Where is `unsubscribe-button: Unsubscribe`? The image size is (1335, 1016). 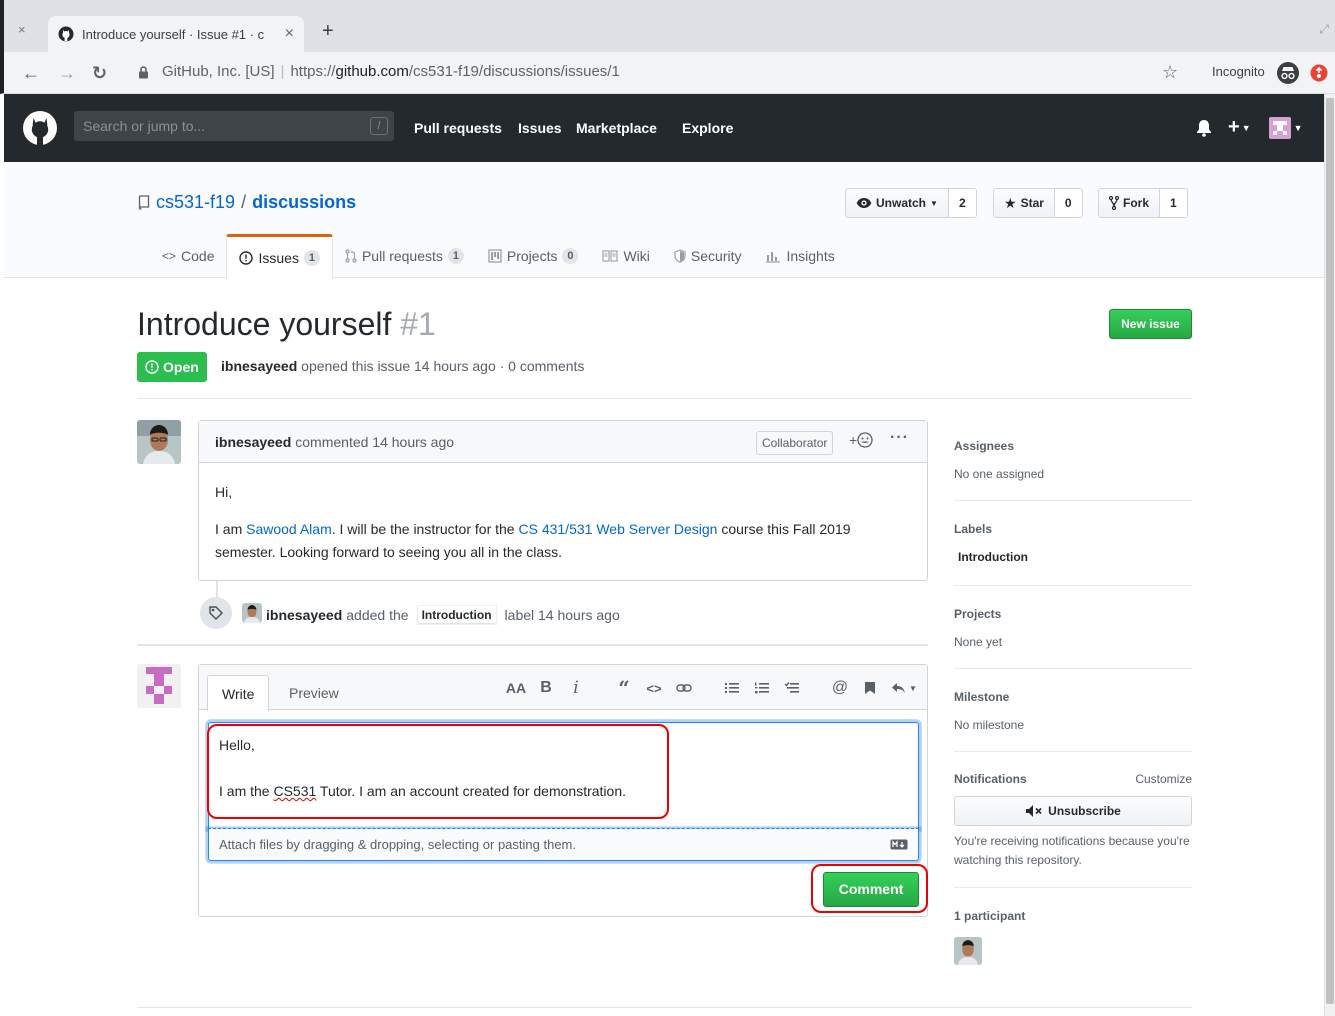
unsubscribe-button: Unsubscribe is located at coordinates (1073, 811).